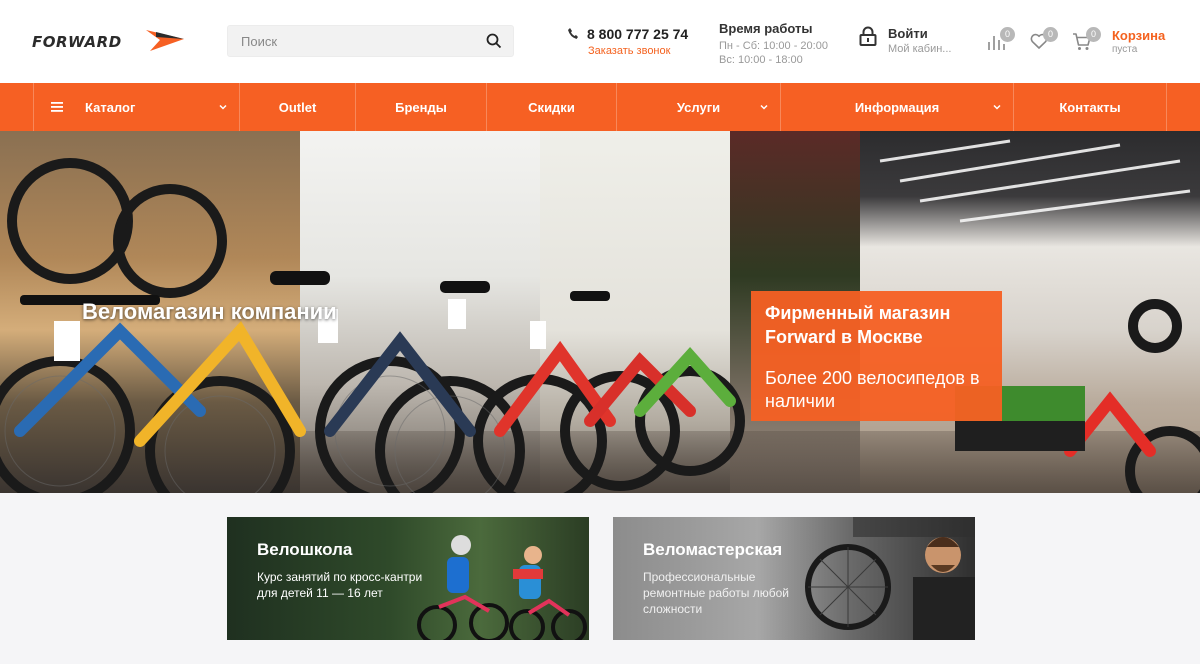  Describe the element at coordinates (1050, 34) in the screenshot. I see `wishlist-count-badge: 0` at that location.